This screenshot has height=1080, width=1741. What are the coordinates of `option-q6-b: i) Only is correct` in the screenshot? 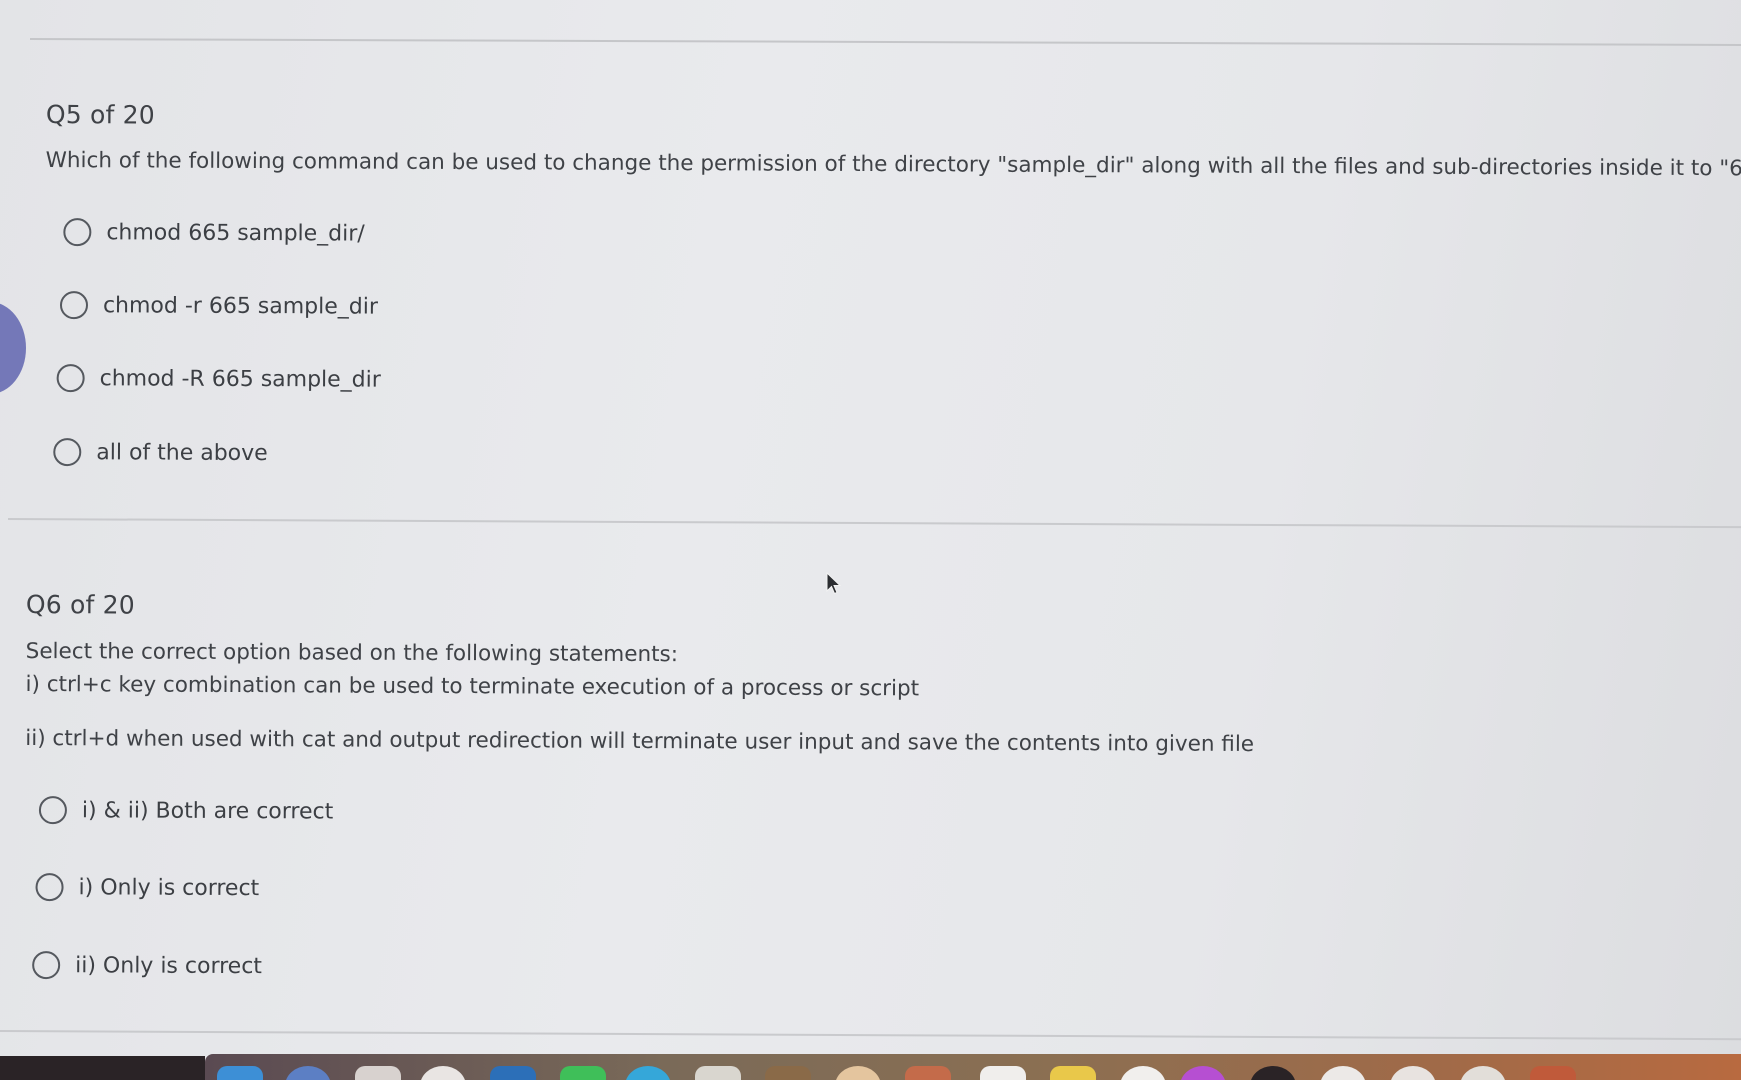 It's located at (147, 887).